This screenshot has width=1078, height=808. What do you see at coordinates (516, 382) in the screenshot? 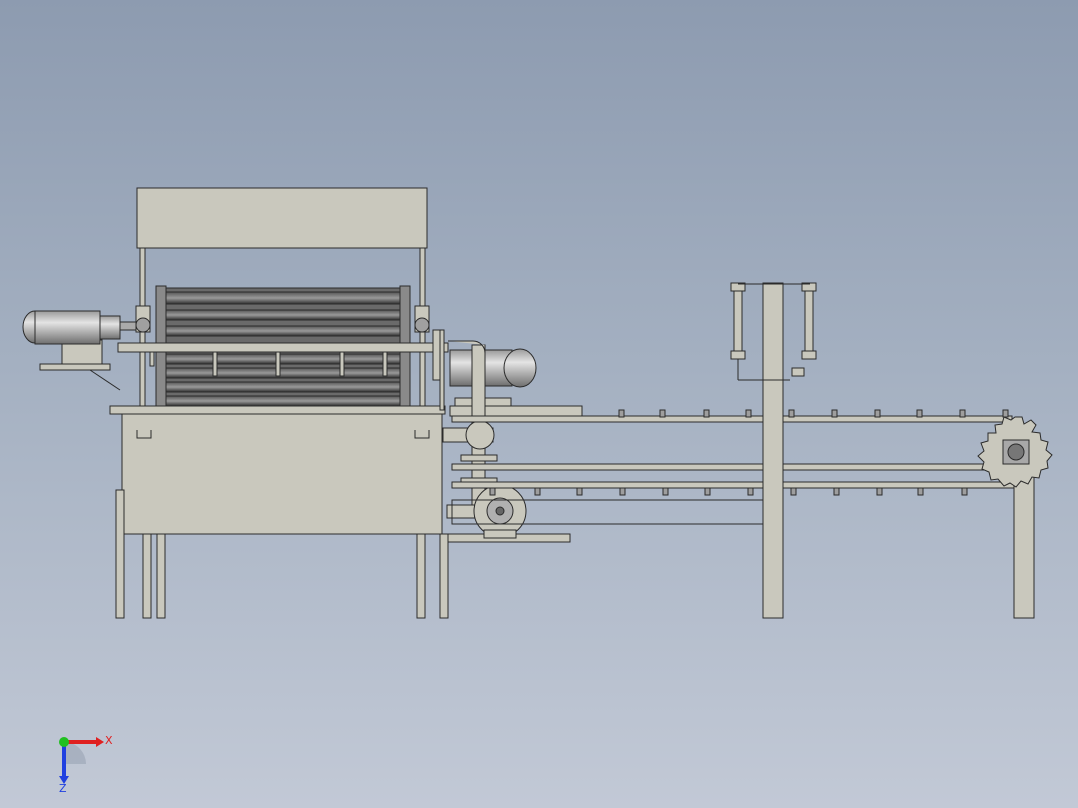
I see `pump-motor` at bounding box center [516, 382].